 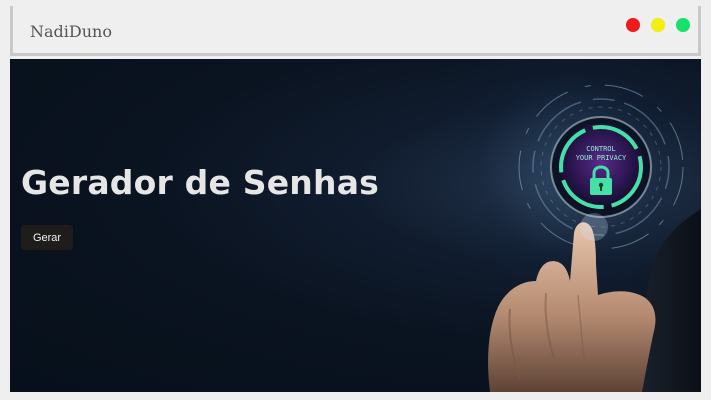 I want to click on privacy-lens: CONTROL YOUR PRIVACY, so click(x=601, y=167).